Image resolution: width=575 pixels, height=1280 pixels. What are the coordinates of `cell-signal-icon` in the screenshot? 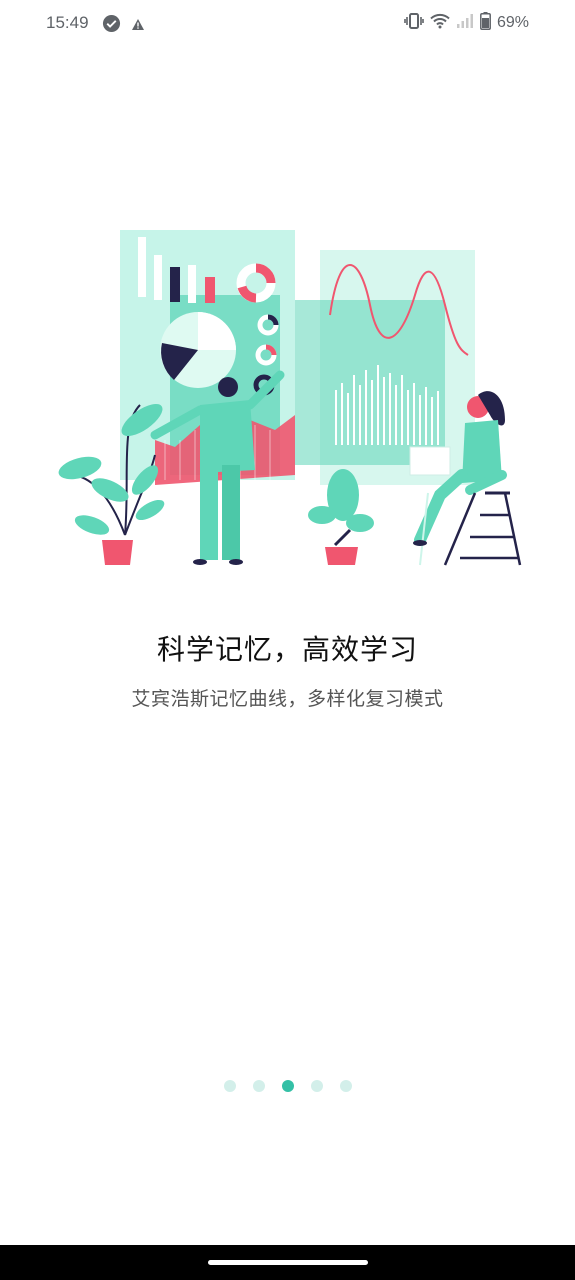 It's located at (465, 23).